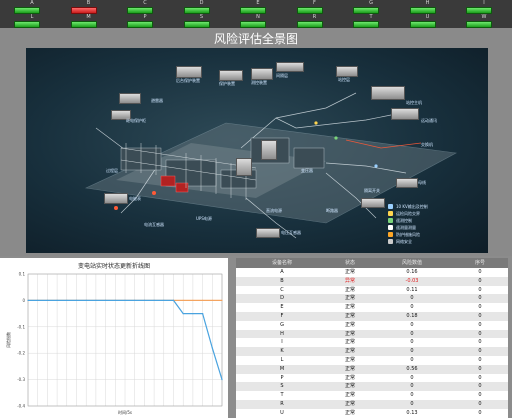  I want to click on table-row: A 正常 0.16 0, so click(372, 272).